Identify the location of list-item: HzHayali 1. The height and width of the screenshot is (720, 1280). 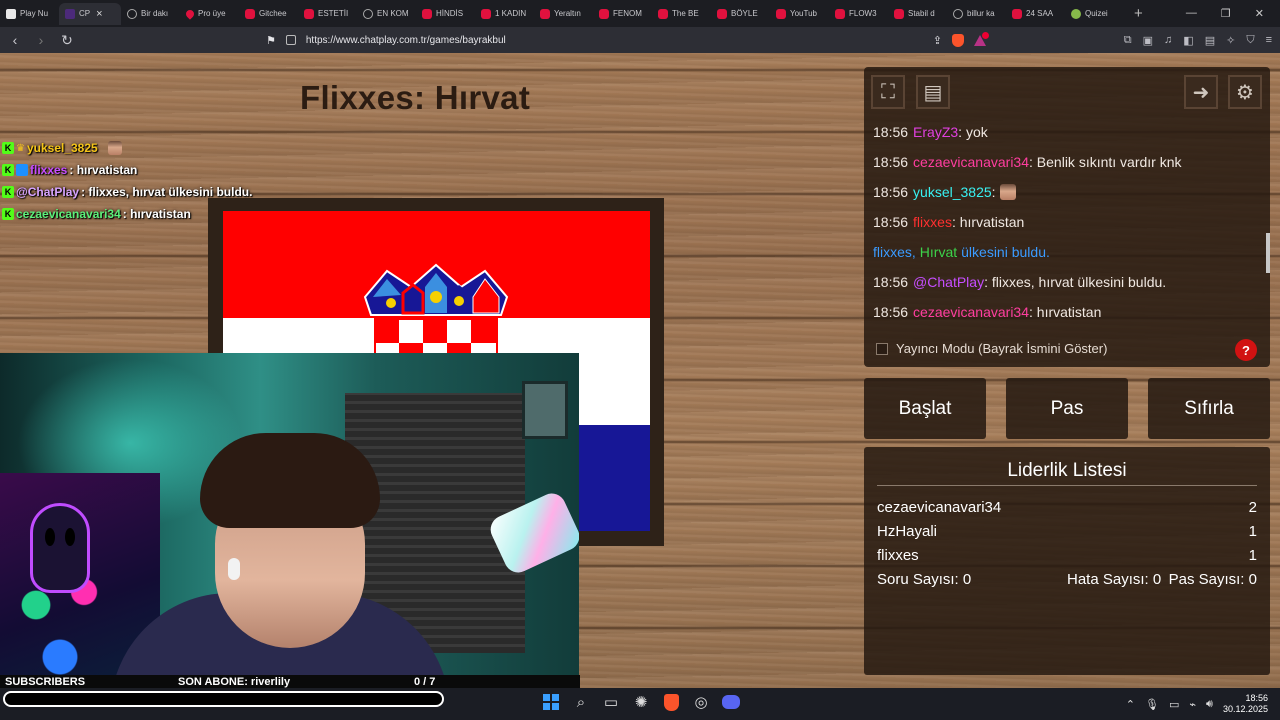
(1067, 531).